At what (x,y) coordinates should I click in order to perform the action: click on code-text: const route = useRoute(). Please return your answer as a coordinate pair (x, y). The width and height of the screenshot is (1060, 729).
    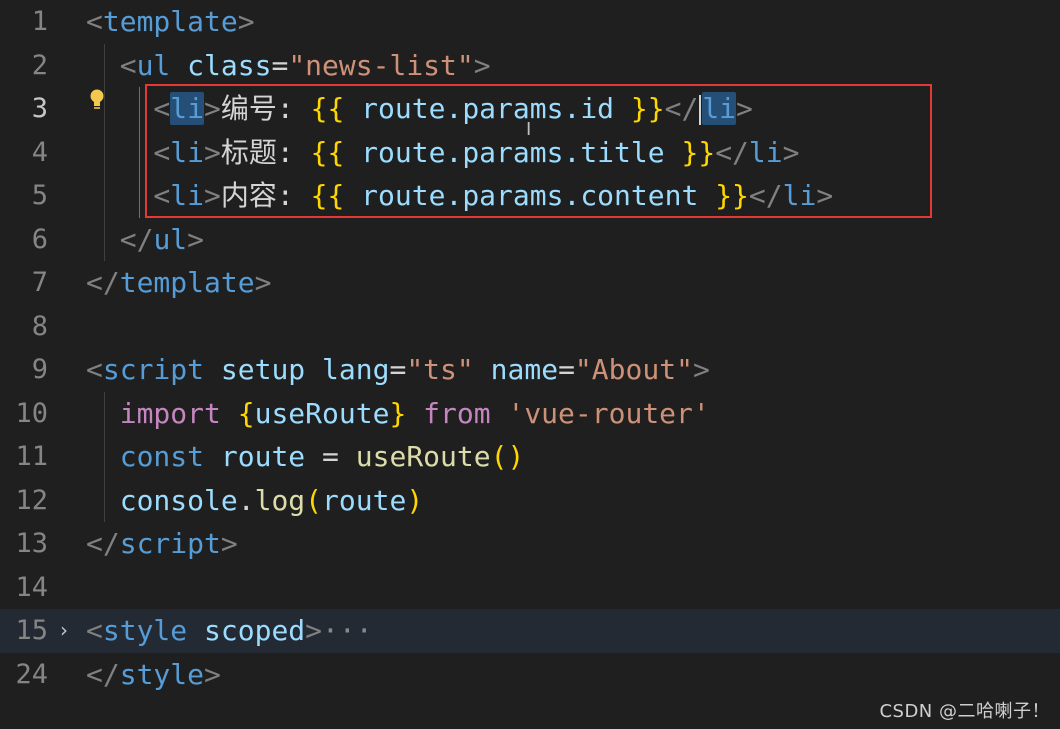
    Looking at the image, I should click on (305, 457).